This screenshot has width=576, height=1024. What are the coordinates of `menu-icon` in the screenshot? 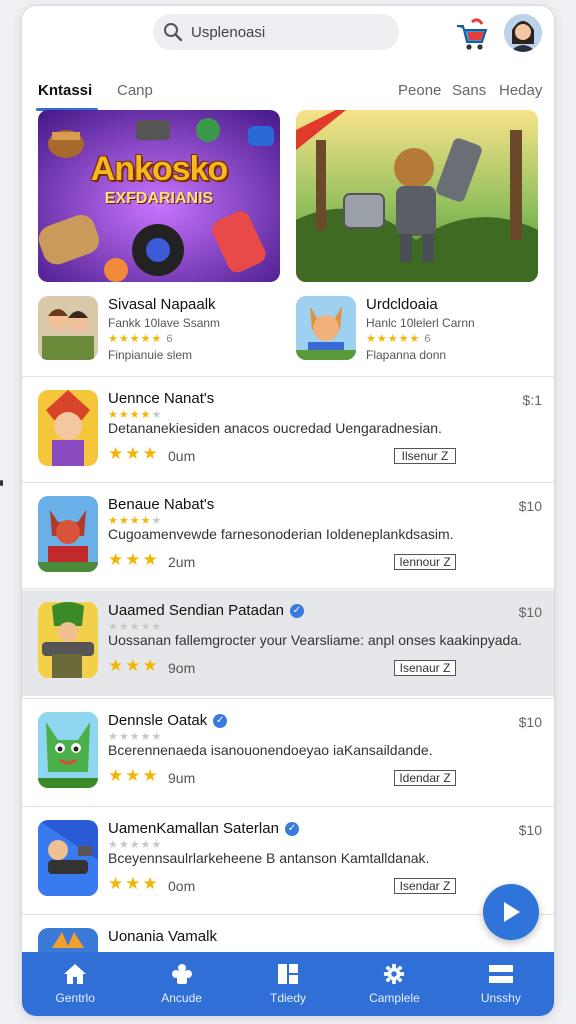 It's located at (500, 974).